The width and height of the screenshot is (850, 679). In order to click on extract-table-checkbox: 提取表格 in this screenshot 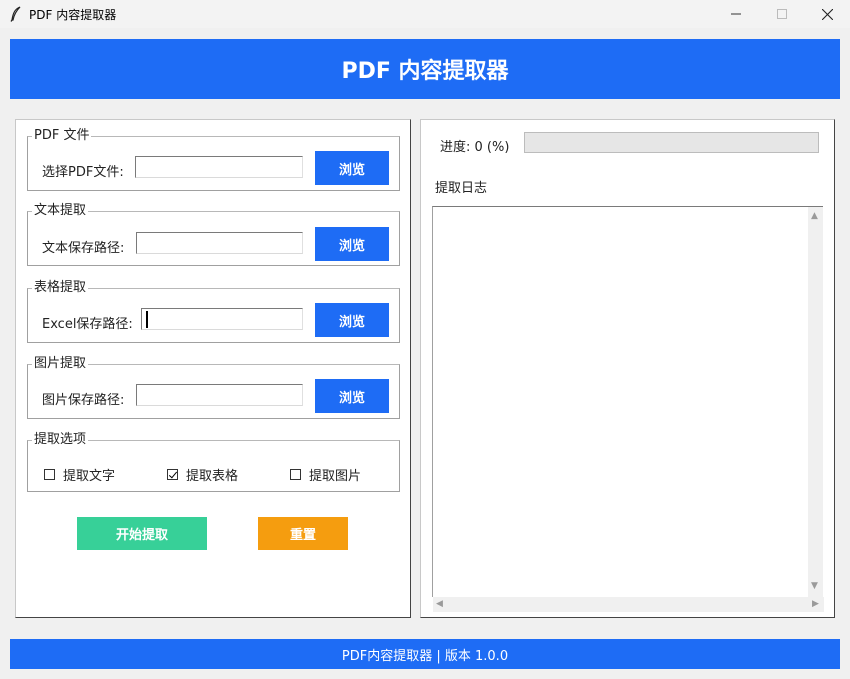, I will do `click(202, 474)`.